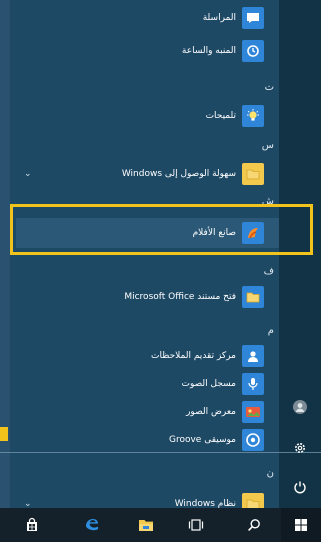 This screenshot has width=321, height=542. What do you see at coordinates (300, 407) in the screenshot?
I see `user-avatar-icon` at bounding box center [300, 407].